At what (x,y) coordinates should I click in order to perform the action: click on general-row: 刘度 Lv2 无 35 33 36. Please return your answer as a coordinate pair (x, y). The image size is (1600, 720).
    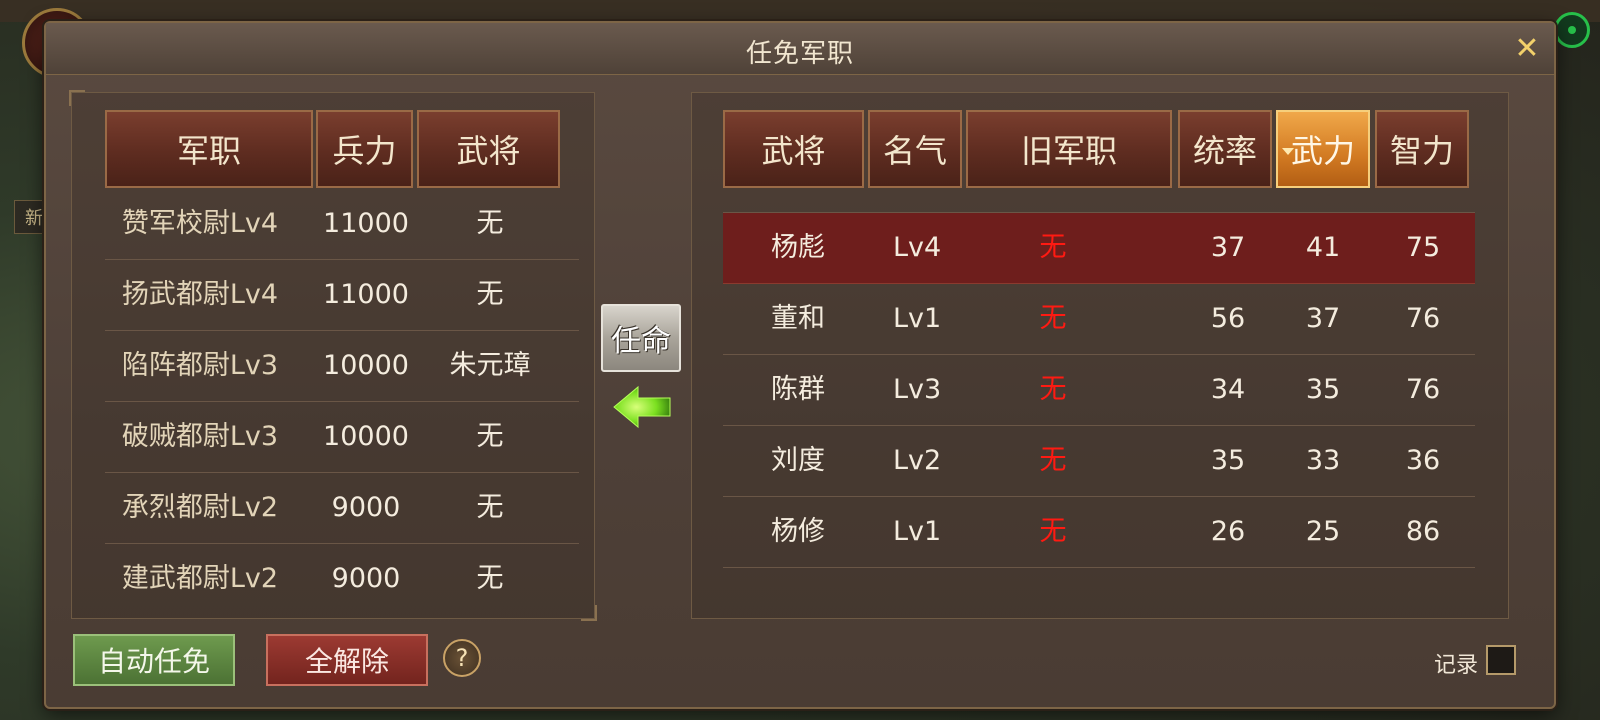
    Looking at the image, I should click on (1099, 461).